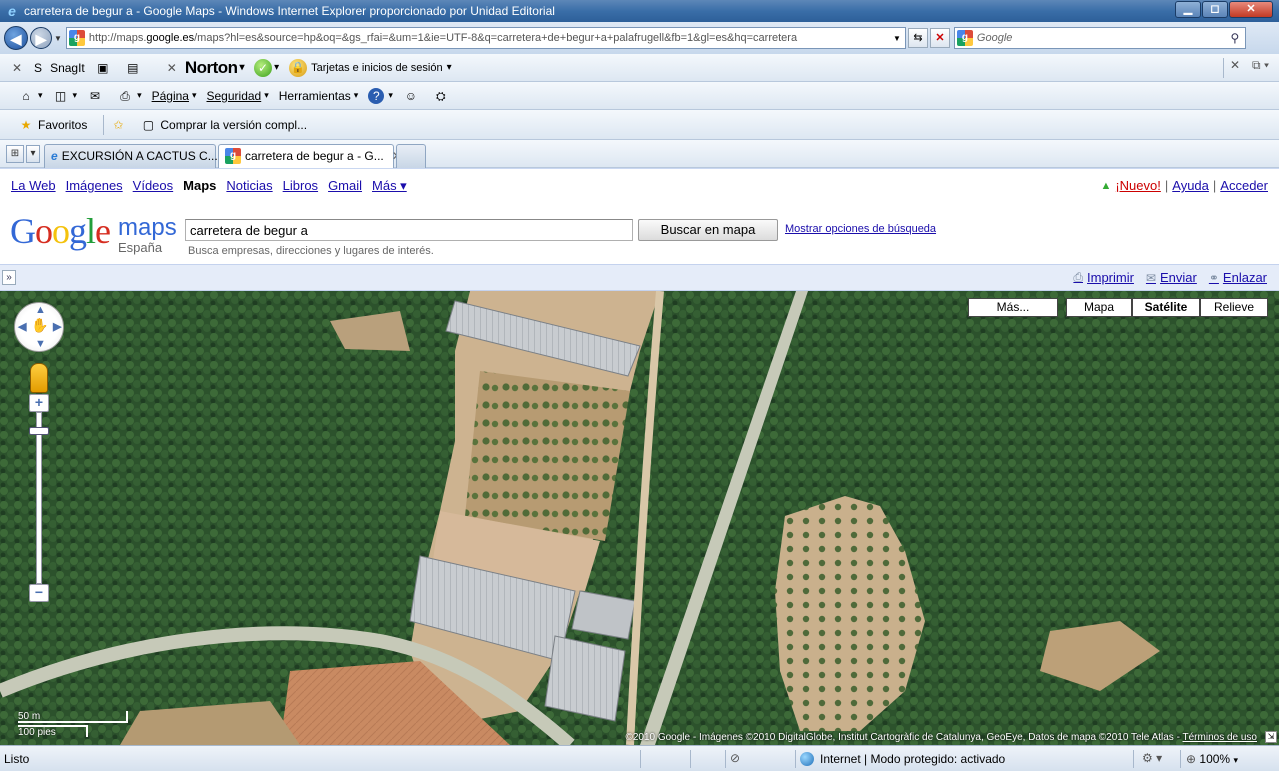 This screenshot has height=771, width=1279. Describe the element at coordinates (57, 326) in the screenshot. I see `pan-right-icon: ▶` at that location.